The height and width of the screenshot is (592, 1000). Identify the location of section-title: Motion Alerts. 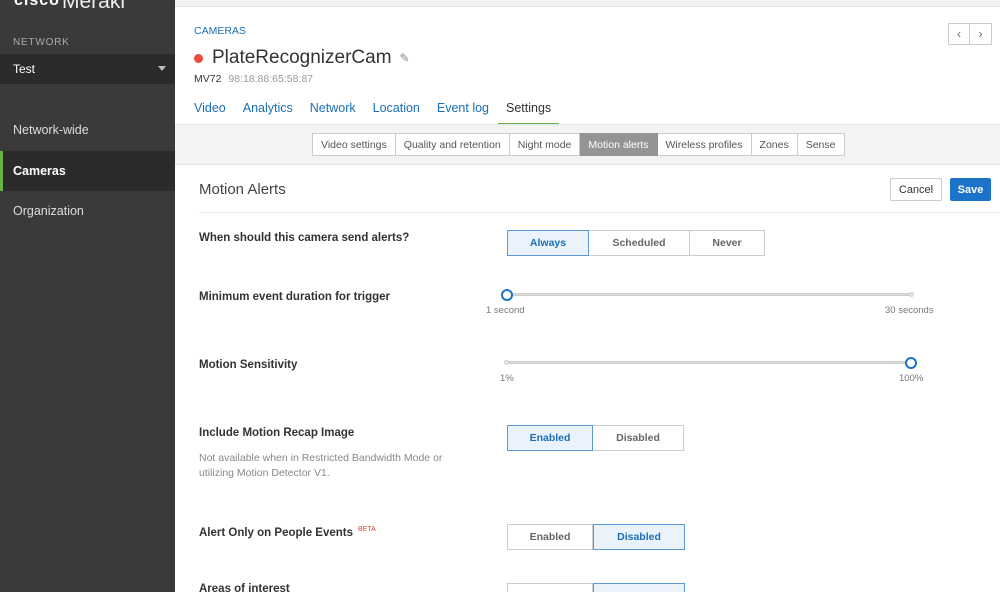
(242, 189).